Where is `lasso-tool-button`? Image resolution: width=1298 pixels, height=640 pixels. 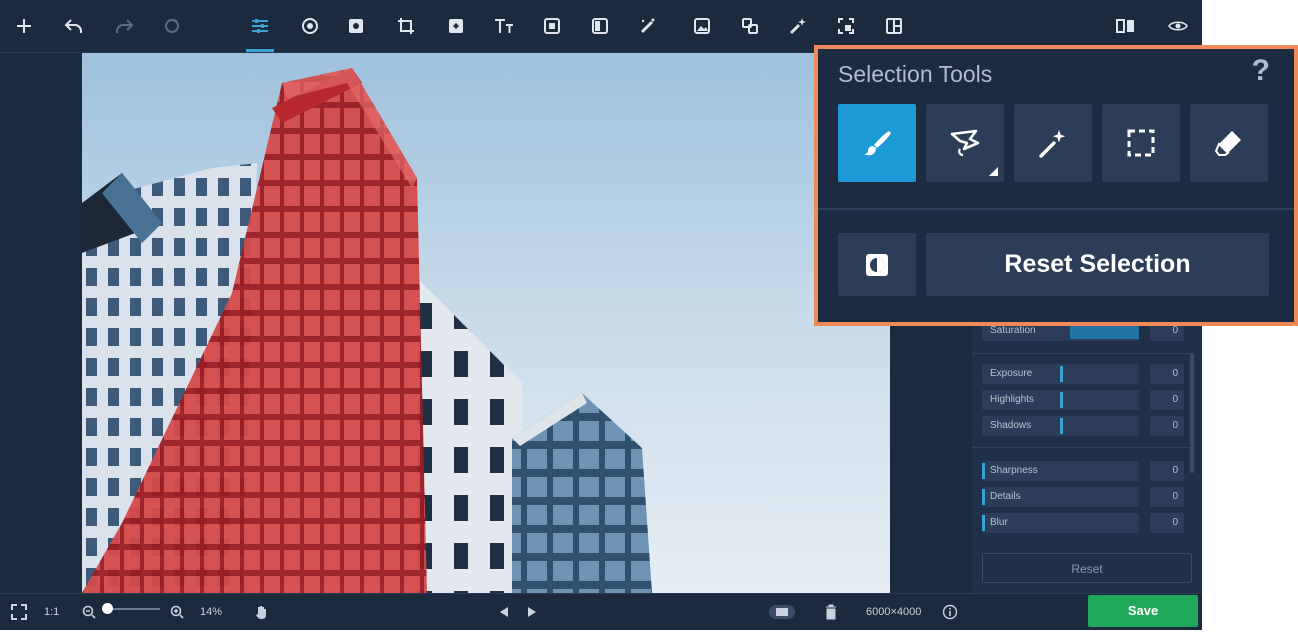
lasso-tool-button is located at coordinates (965, 143).